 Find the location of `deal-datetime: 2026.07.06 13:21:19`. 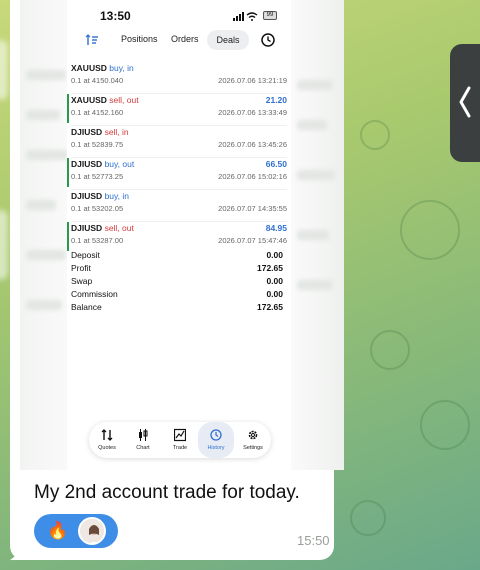

deal-datetime: 2026.07.06 13:21:19 is located at coordinates (252, 80).